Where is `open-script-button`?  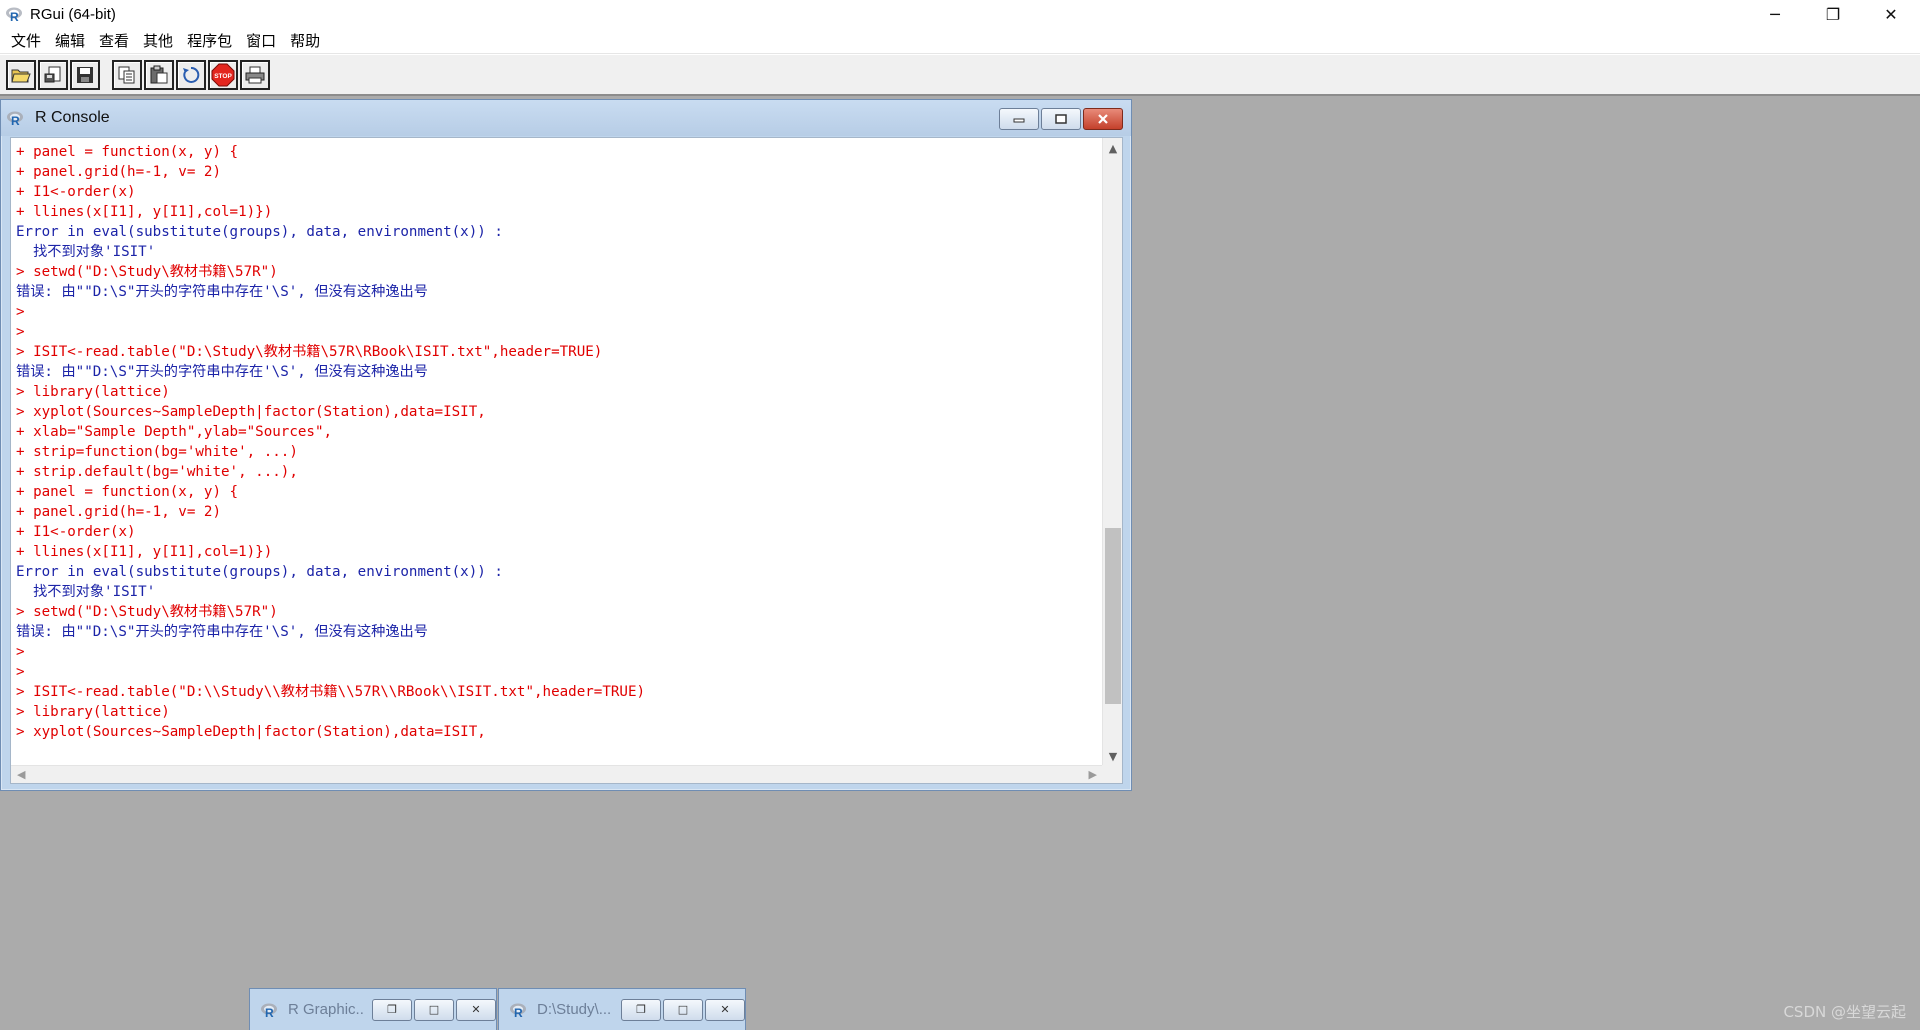 open-script-button is located at coordinates (21, 74).